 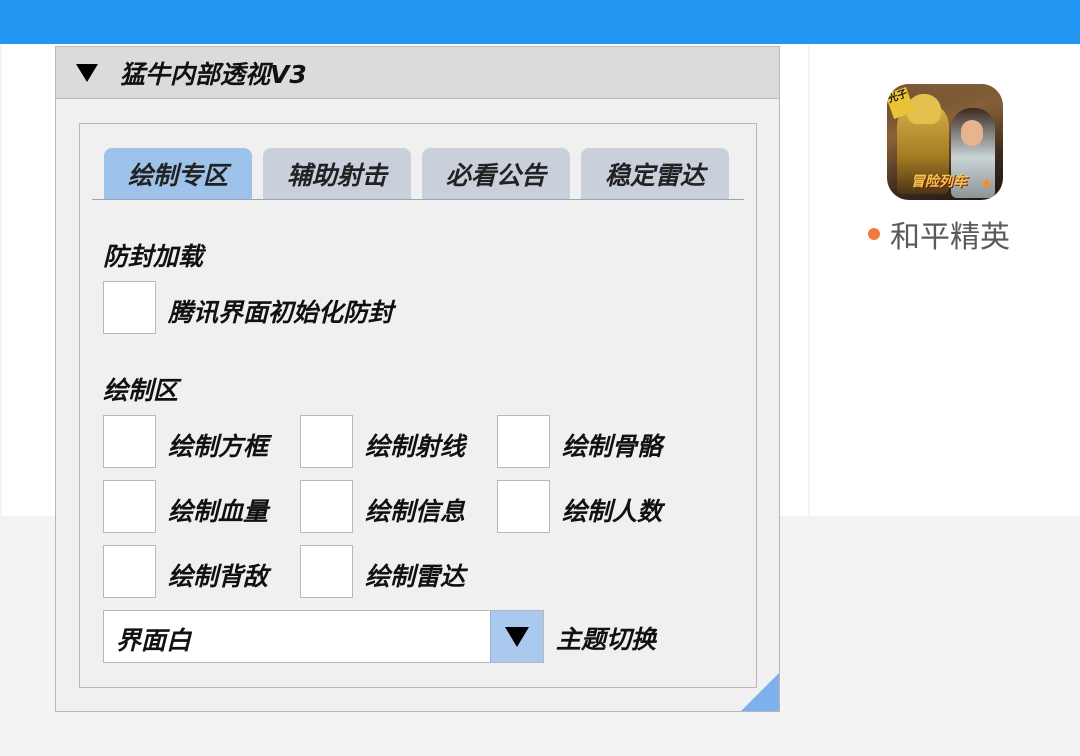 What do you see at coordinates (337, 173) in the screenshot?
I see `tab-aim-assist: 辅助射击` at bounding box center [337, 173].